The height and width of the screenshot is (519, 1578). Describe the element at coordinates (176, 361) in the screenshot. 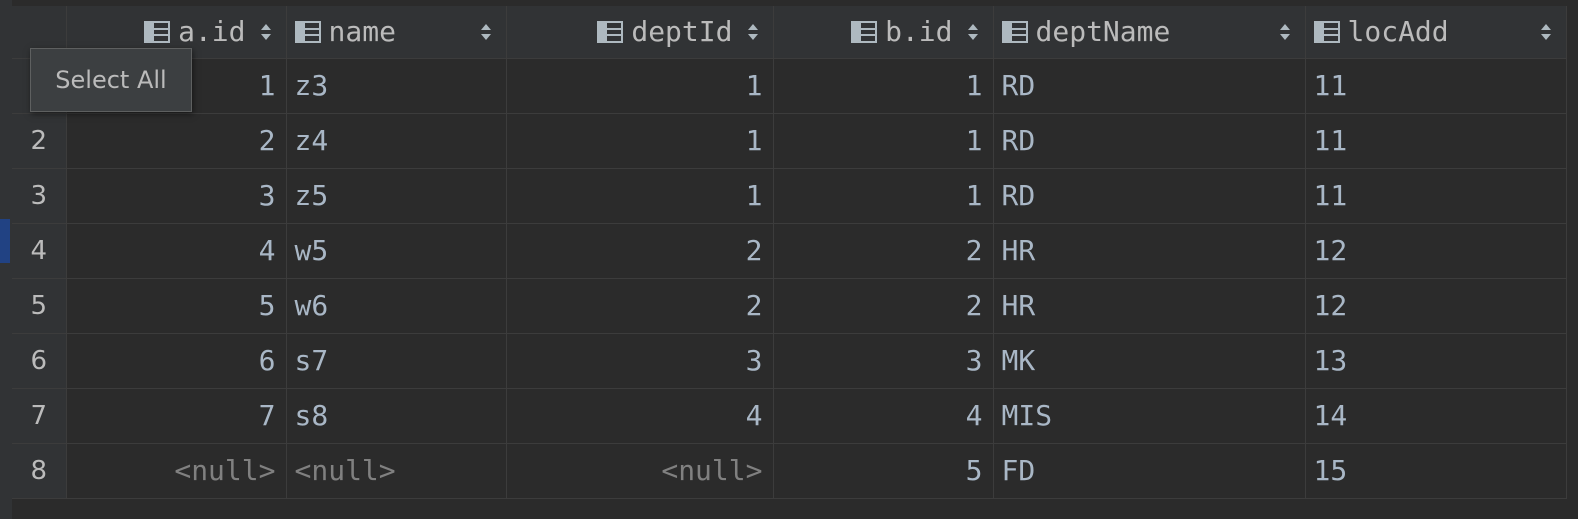

I see `cell-a-id: 6` at that location.